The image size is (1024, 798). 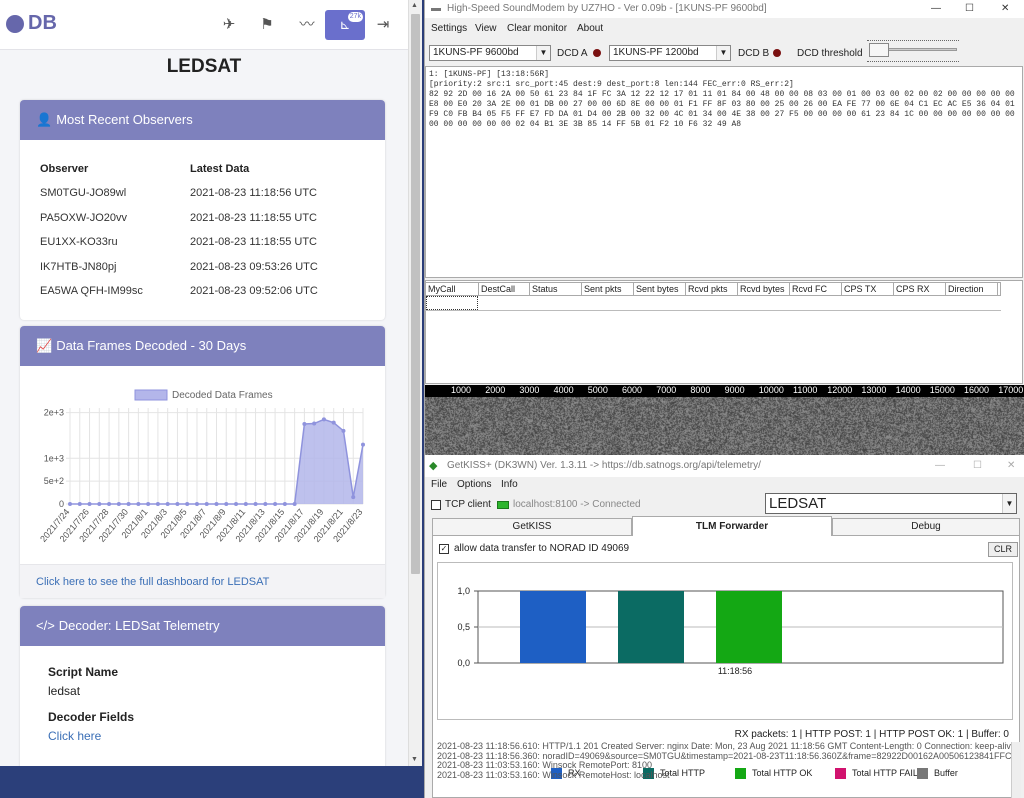 What do you see at coordinates (222, 395) in the screenshot?
I see `legend-label: Decoded Data Frames` at bounding box center [222, 395].